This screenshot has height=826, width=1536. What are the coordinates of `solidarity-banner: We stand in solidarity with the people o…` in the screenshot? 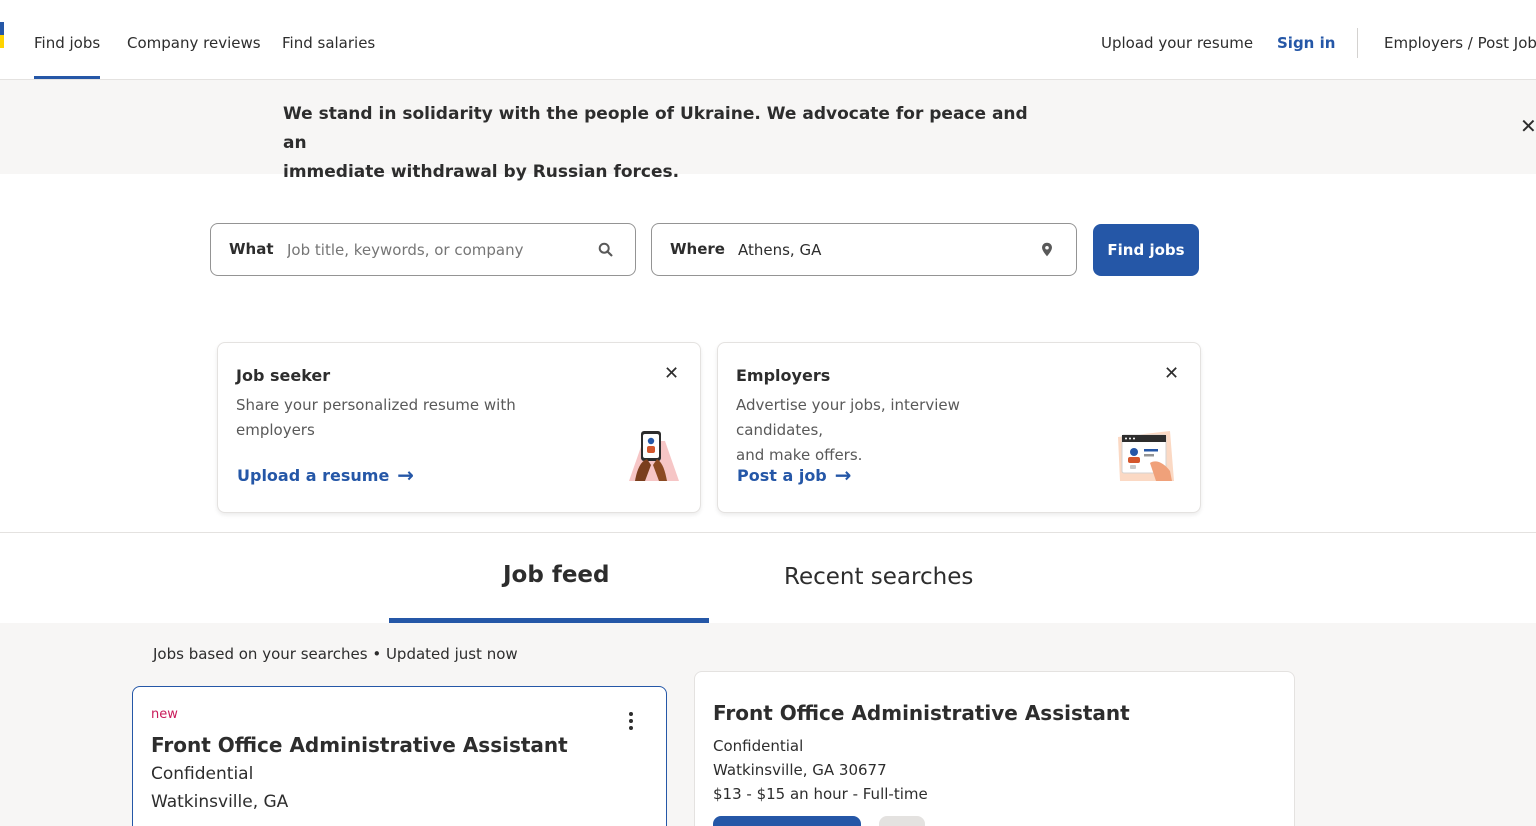 It's located at (768, 131).